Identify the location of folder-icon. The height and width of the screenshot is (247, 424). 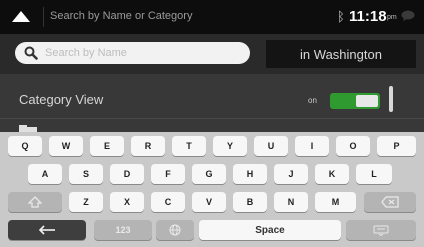
(28, 128).